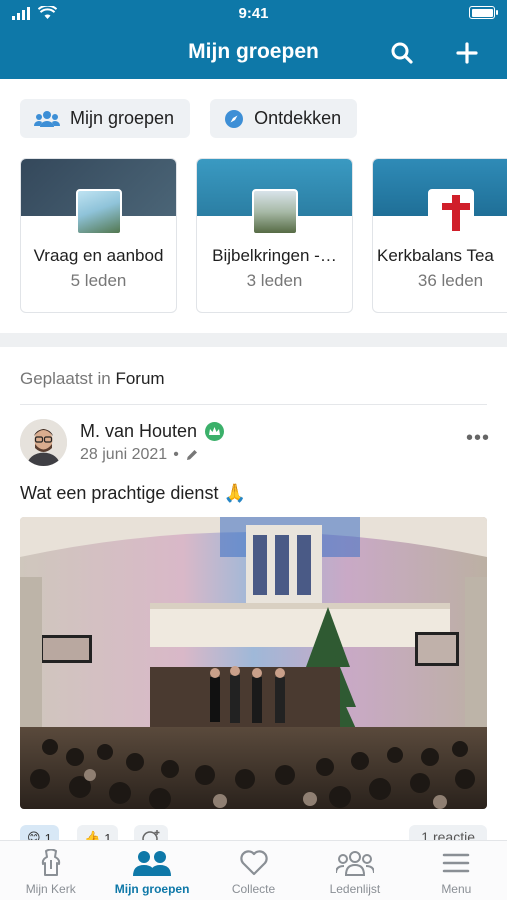 This screenshot has width=507, height=900. Describe the element at coordinates (191, 455) in the screenshot. I see `pencil-icon` at that location.